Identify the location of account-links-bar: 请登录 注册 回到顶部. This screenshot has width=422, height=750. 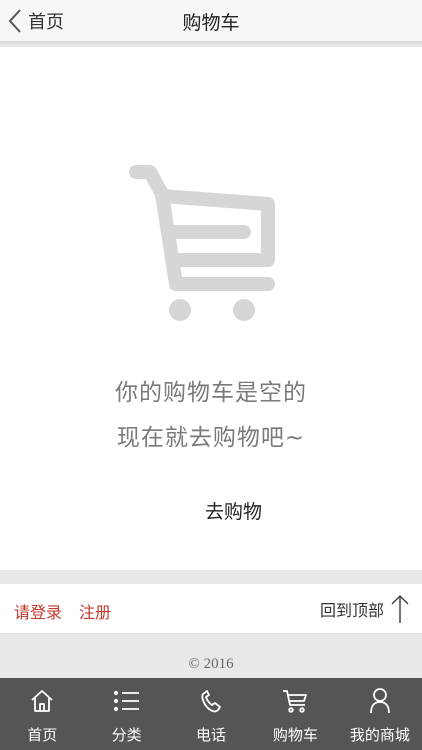
(211, 609).